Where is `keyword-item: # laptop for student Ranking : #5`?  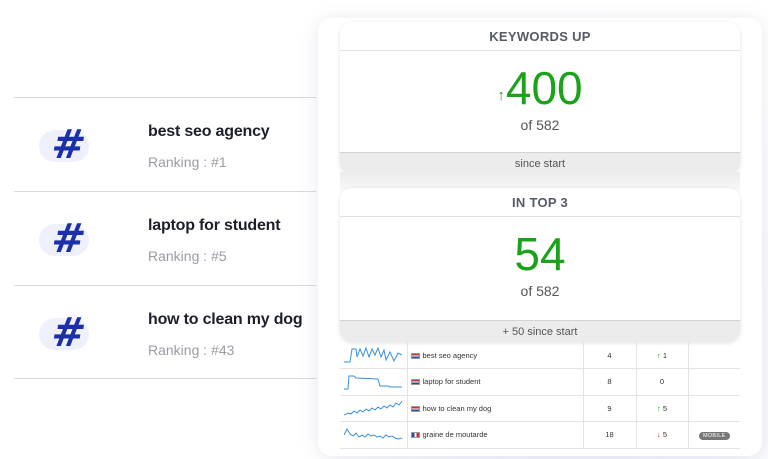 keyword-item: # laptop for student Ranking : #5 is located at coordinates (165, 238).